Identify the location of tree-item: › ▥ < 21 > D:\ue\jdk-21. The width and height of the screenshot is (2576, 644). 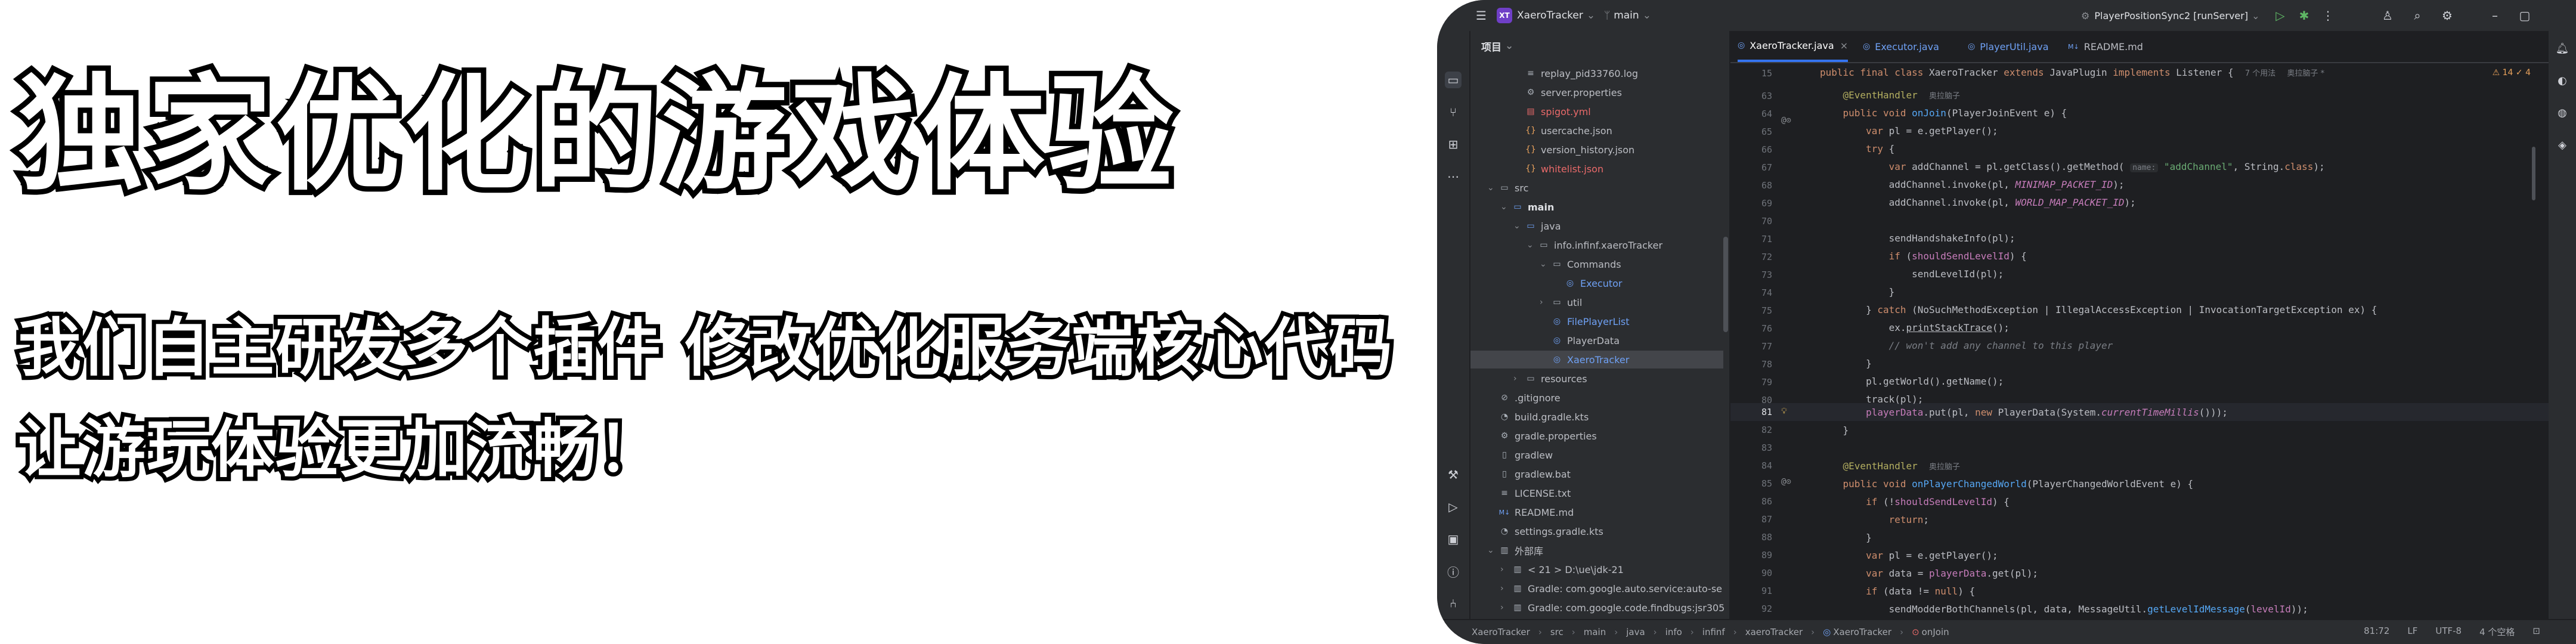
(1562, 569).